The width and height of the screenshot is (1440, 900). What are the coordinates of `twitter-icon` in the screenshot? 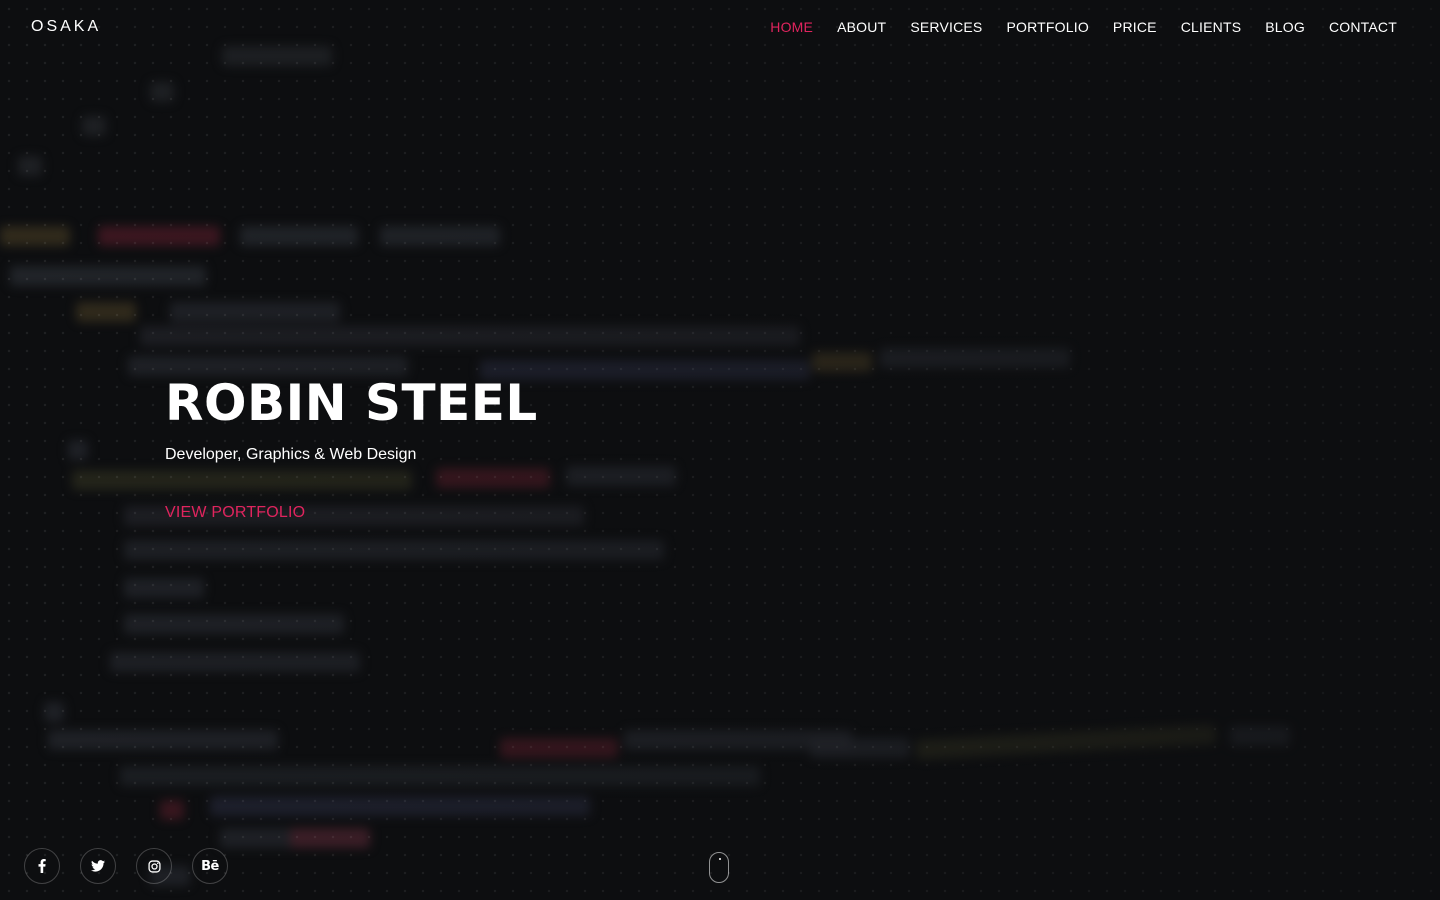 It's located at (98, 866).